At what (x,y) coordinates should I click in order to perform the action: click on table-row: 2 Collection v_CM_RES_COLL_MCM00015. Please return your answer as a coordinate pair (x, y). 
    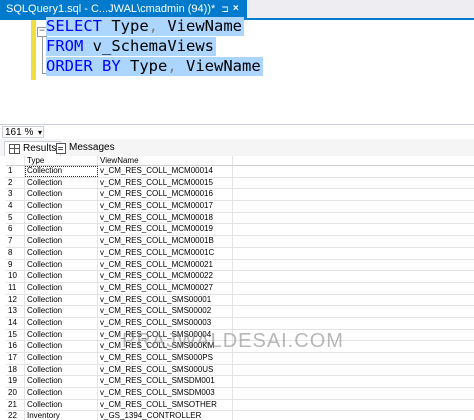
    Looking at the image, I should click on (240, 183).